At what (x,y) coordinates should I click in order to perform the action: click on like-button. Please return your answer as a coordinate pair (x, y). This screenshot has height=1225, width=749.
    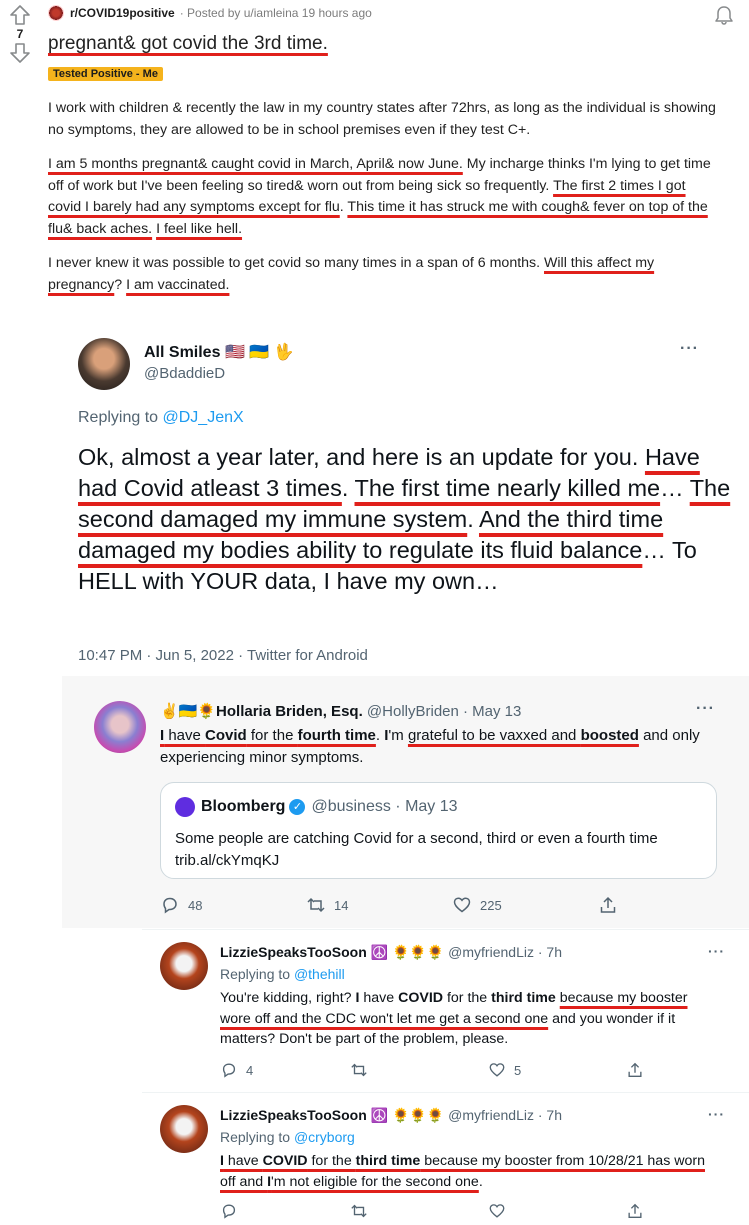
    Looking at the image, I should click on (557, 1211).